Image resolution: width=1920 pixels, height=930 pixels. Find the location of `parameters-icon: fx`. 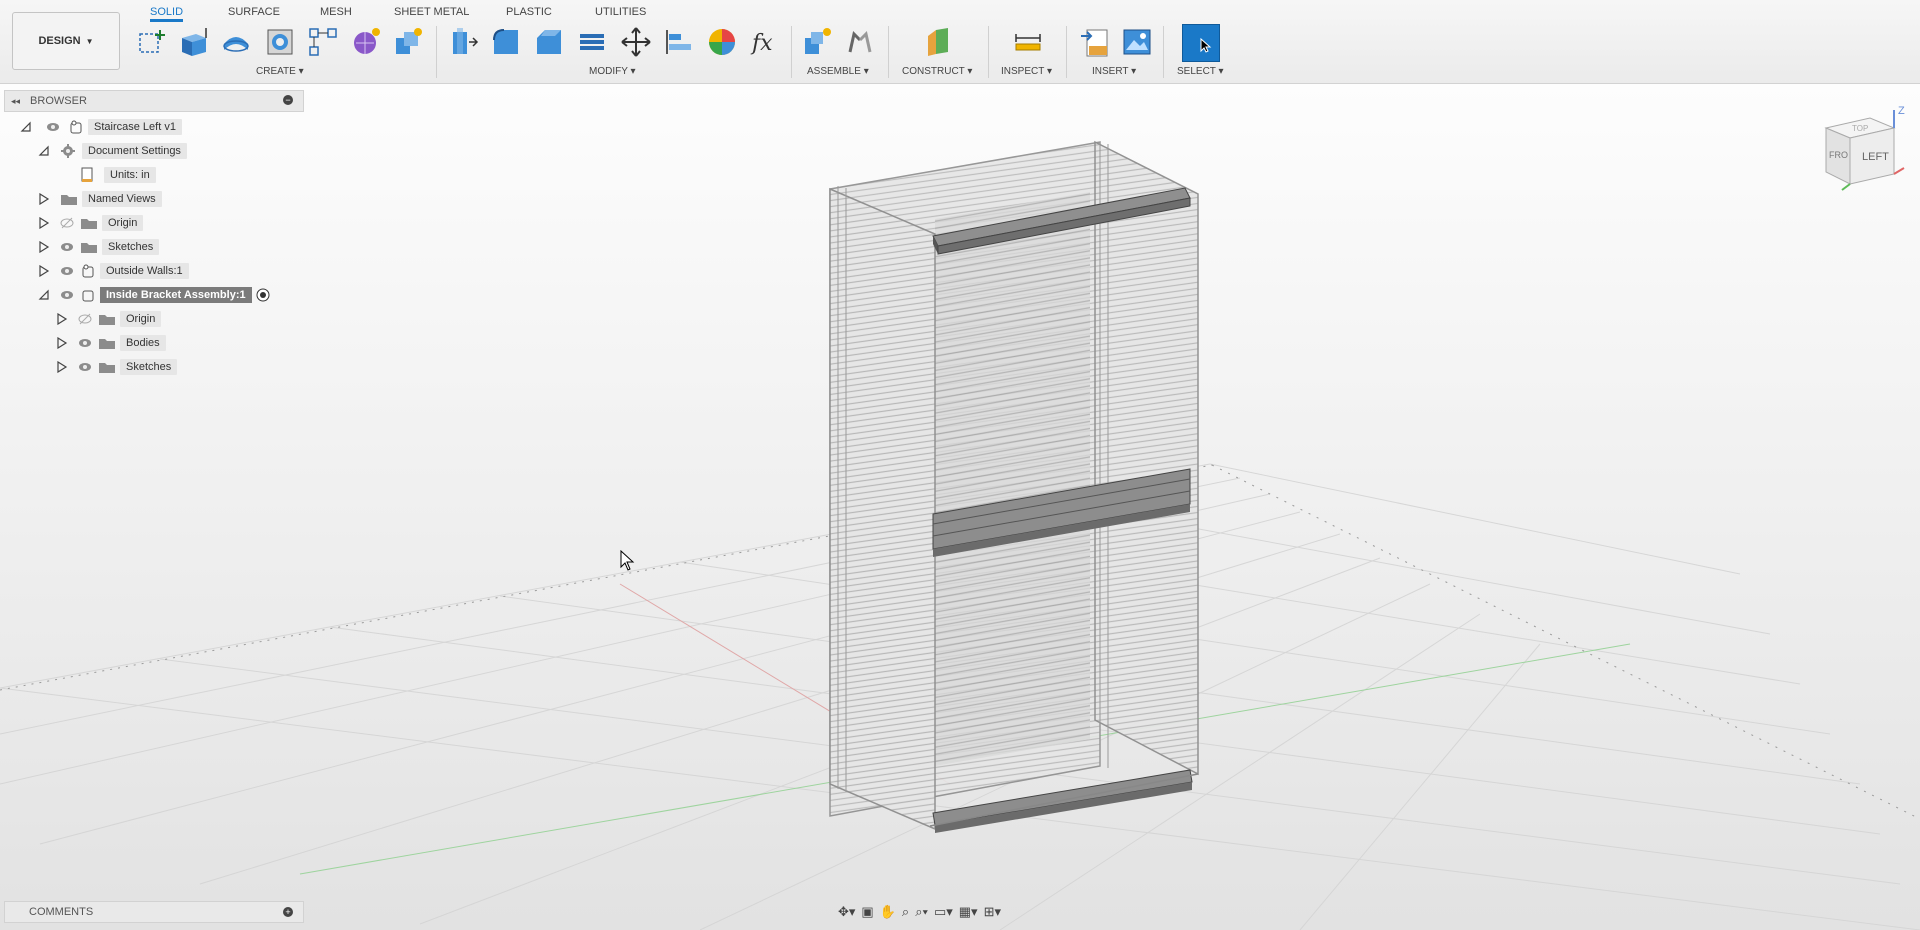

parameters-icon: fx is located at coordinates (765, 42).